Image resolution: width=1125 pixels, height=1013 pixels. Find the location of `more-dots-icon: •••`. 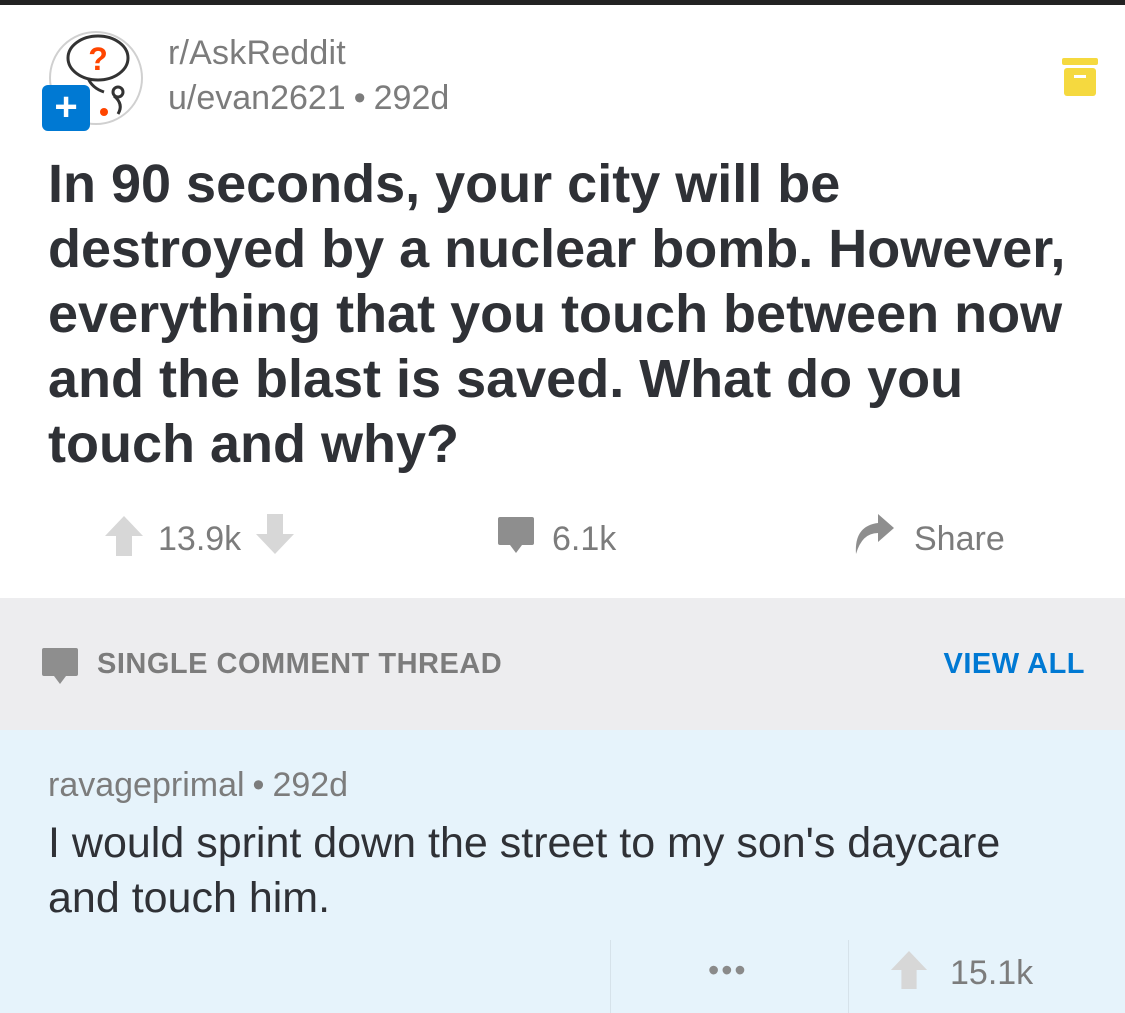

more-dots-icon: ••• is located at coordinates (728, 970).